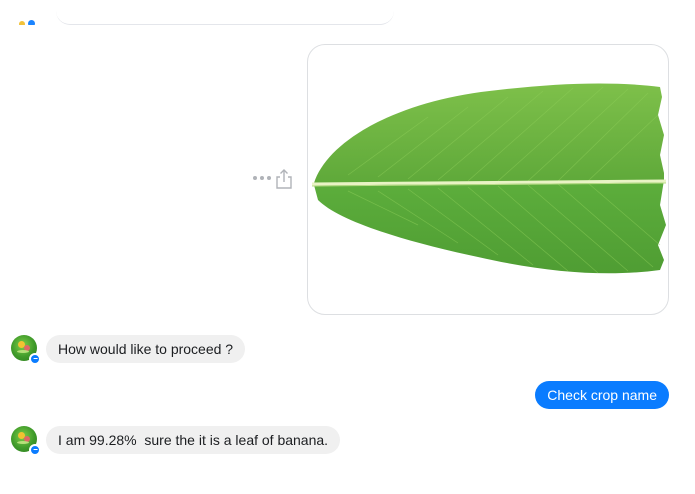 This screenshot has height=494, width=695. What do you see at coordinates (602, 395) in the screenshot?
I see `user-message-check-crop: Check crop name` at bounding box center [602, 395].